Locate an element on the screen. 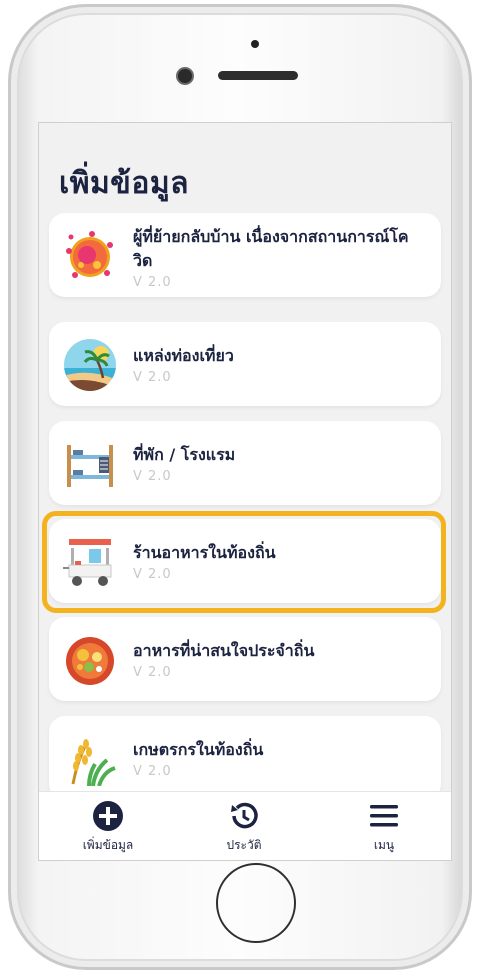 This screenshot has height=973, width=477. tab-menu: เมนู is located at coordinates (384, 827).